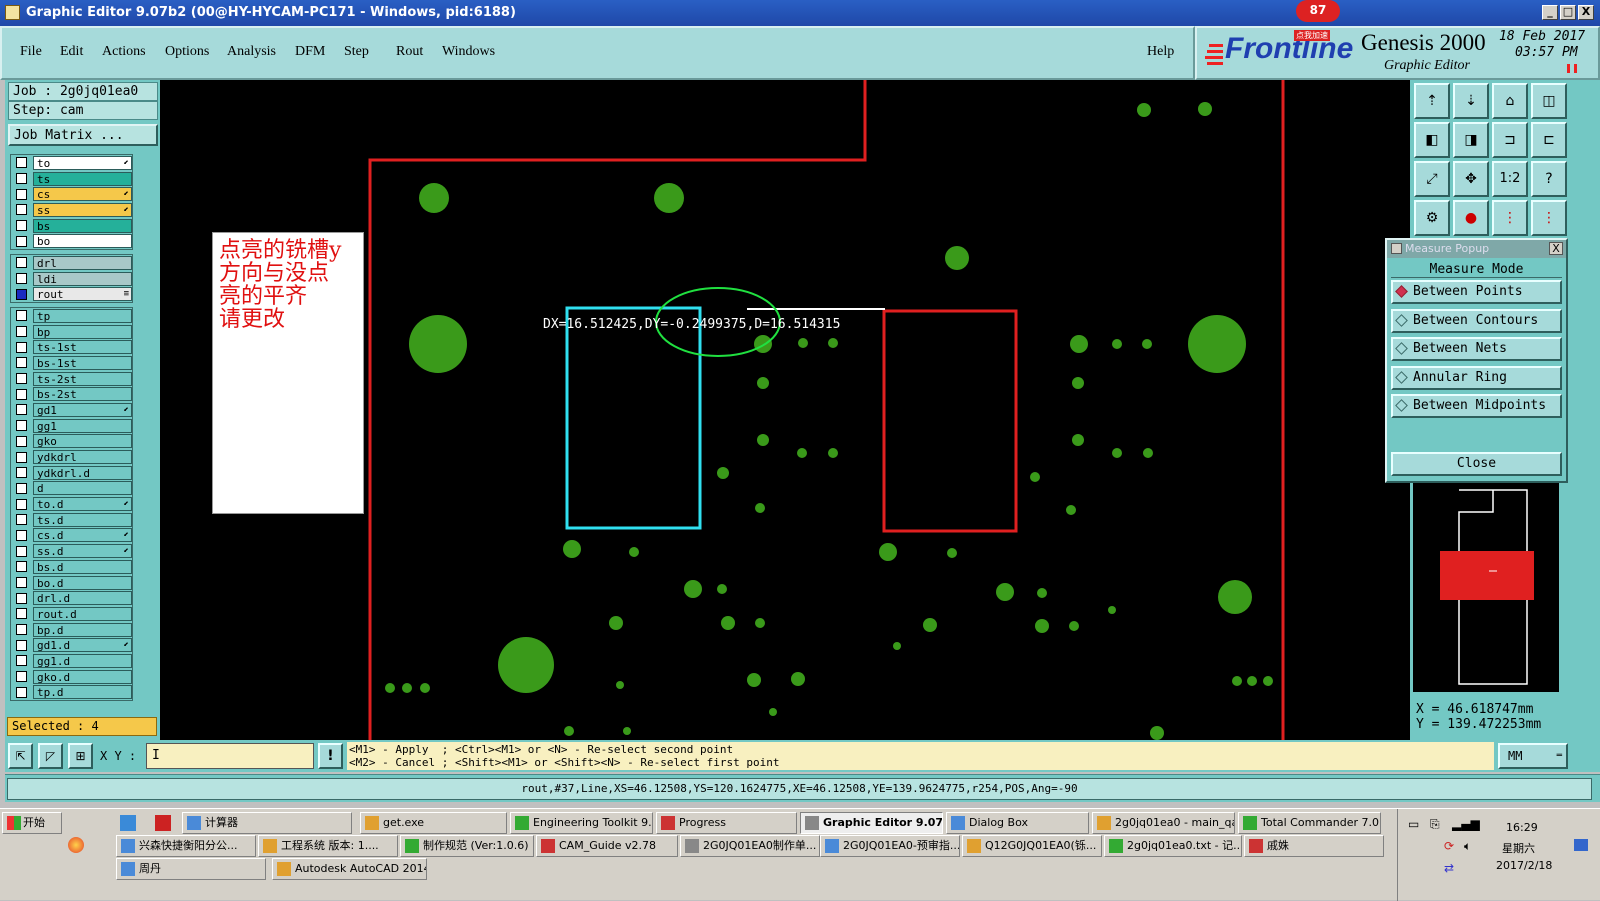  What do you see at coordinates (607, 846) in the screenshot?
I see `taskbar-item: CAM_Guide v2.78` at bounding box center [607, 846].